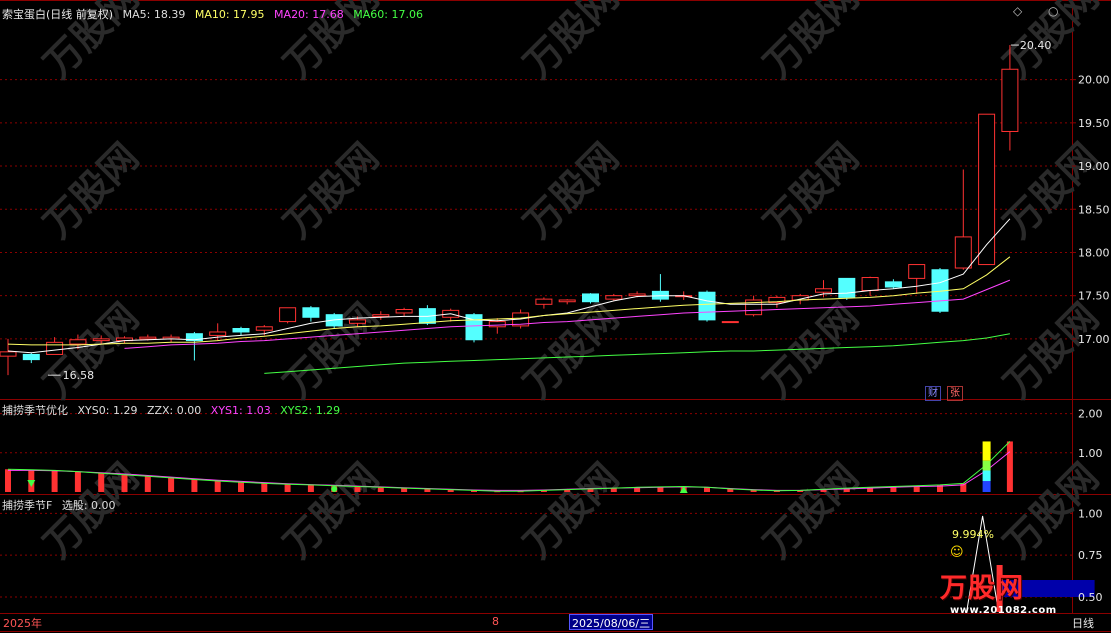  What do you see at coordinates (1094, 166) in the screenshot?
I see `y-tick-label: 19.00` at bounding box center [1094, 166].